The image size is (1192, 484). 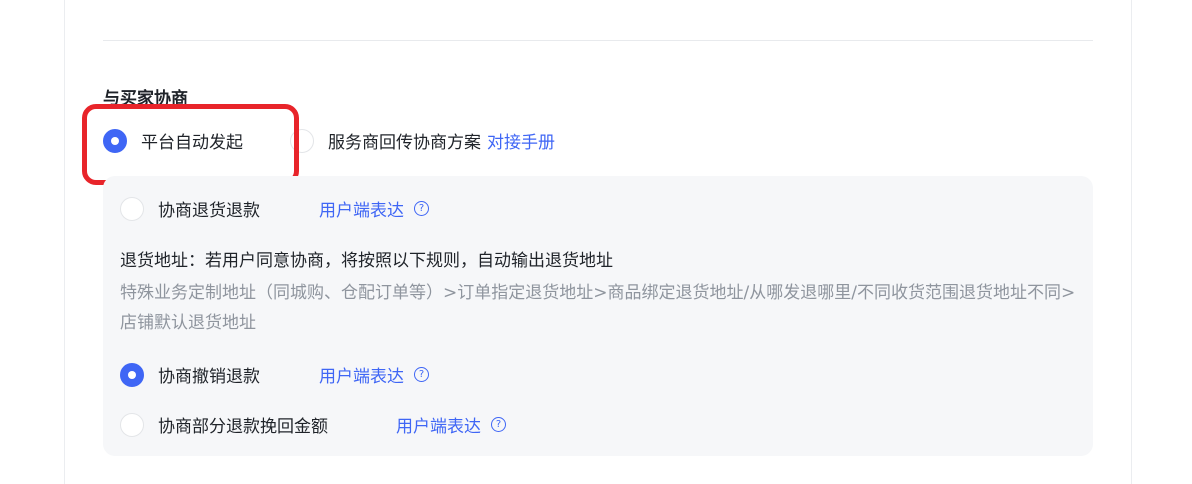 I want to click on highlight-box, so click(x=190, y=144).